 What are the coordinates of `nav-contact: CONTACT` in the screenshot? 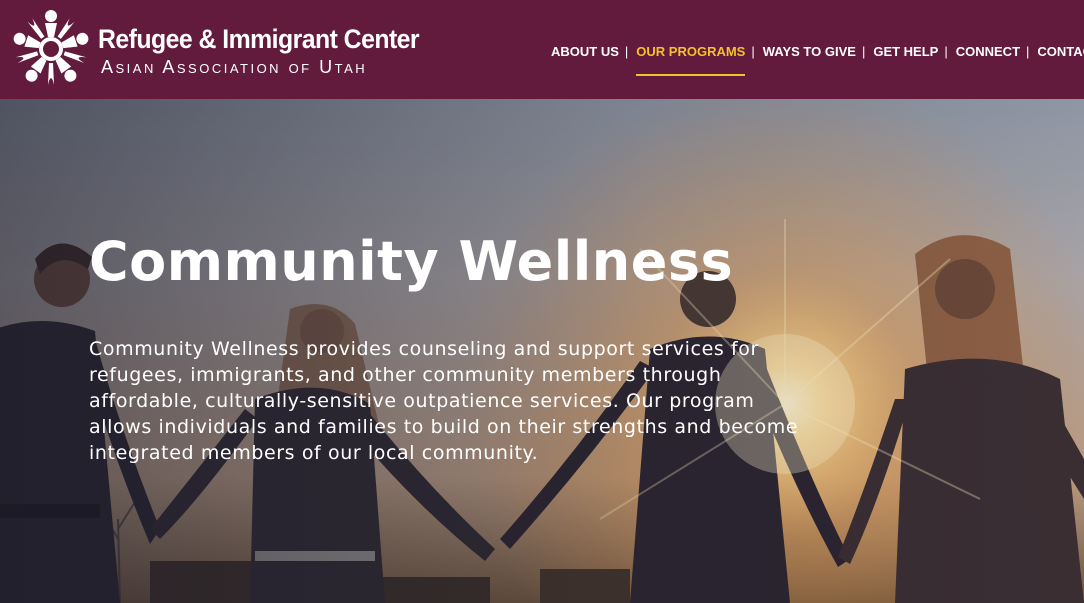 It's located at (1060, 51).